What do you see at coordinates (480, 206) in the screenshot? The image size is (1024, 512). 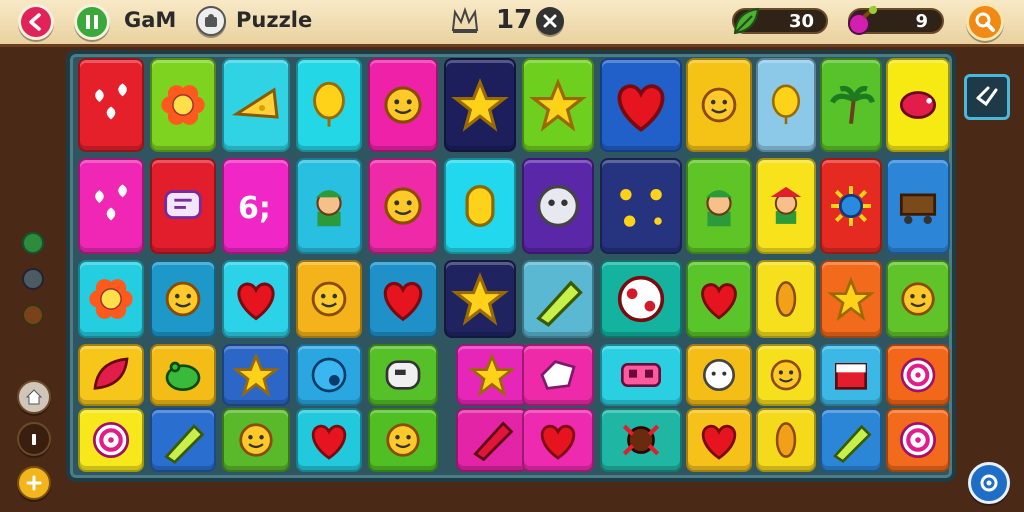 I see `tile-hand` at bounding box center [480, 206].